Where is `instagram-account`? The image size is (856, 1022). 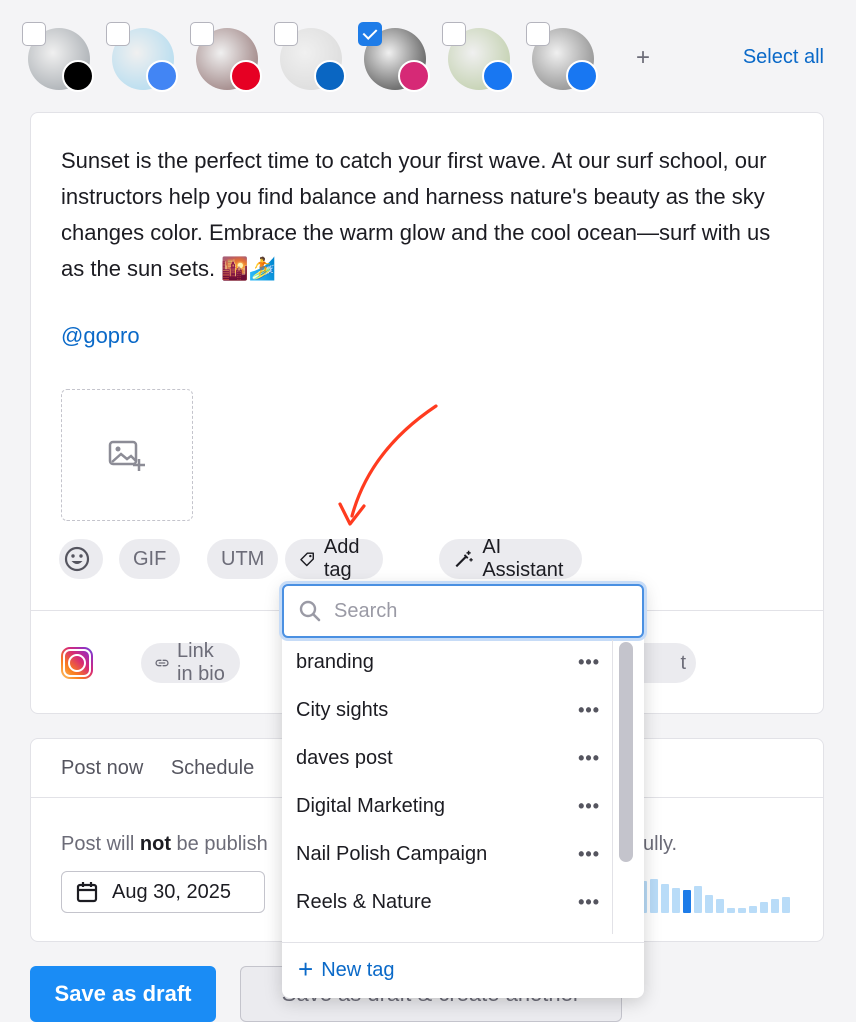 instagram-account is located at coordinates (394, 57).